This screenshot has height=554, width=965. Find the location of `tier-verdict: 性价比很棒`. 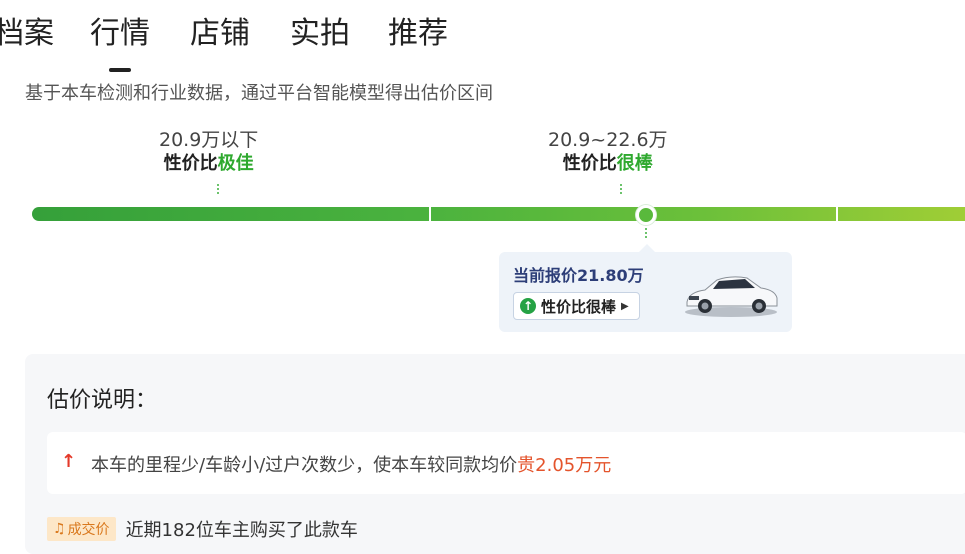

tier-verdict: 性价比很棒 is located at coordinates (607, 163).